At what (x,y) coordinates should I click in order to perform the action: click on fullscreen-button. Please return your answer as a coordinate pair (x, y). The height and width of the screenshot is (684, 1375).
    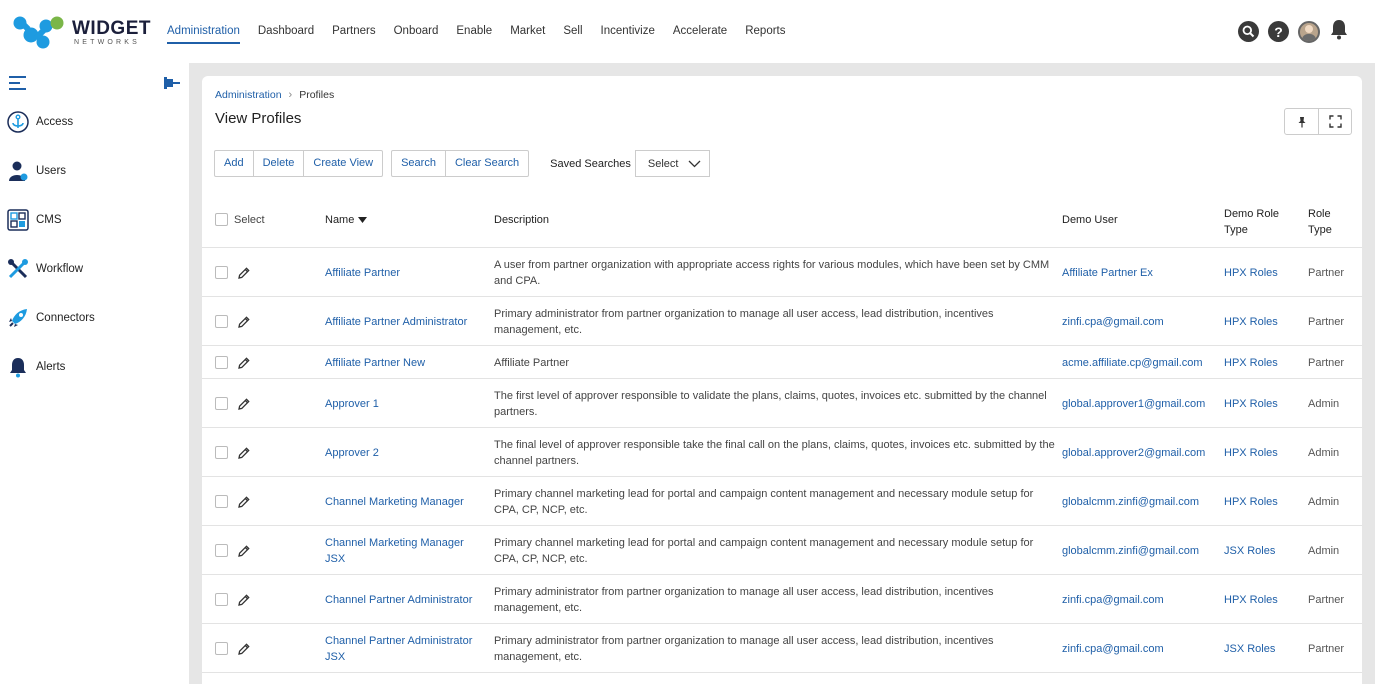
    Looking at the image, I should click on (1334, 121).